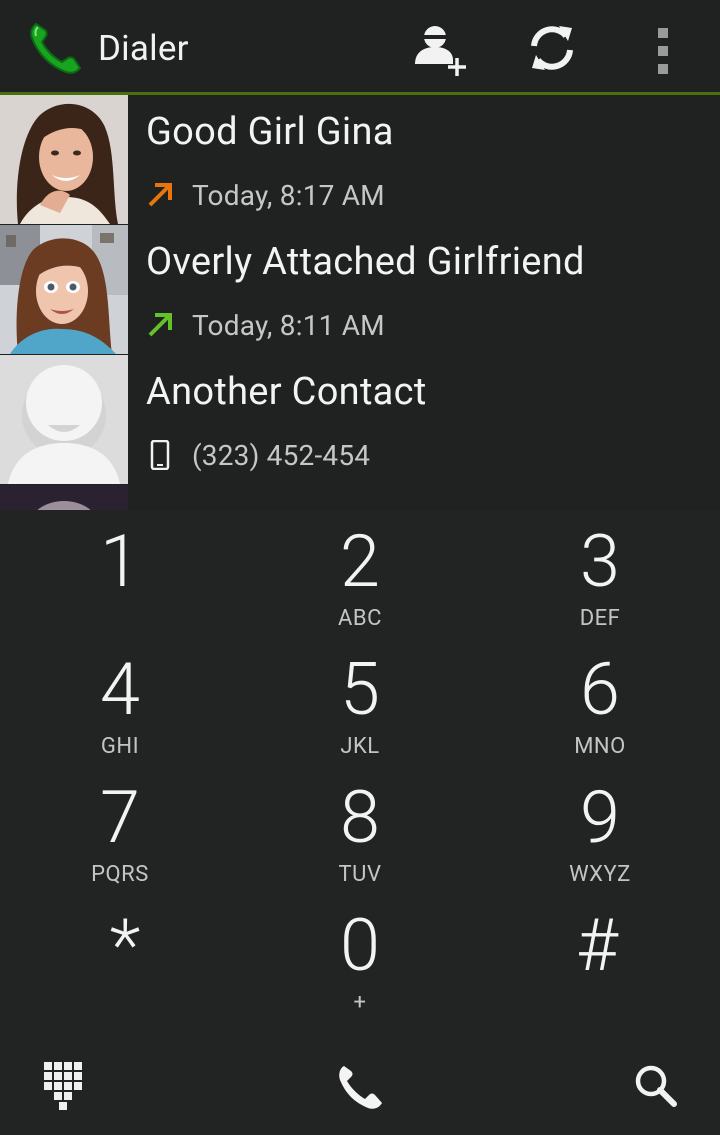 The image size is (720, 1135). I want to click on overflow-menu-icon, so click(663, 51).